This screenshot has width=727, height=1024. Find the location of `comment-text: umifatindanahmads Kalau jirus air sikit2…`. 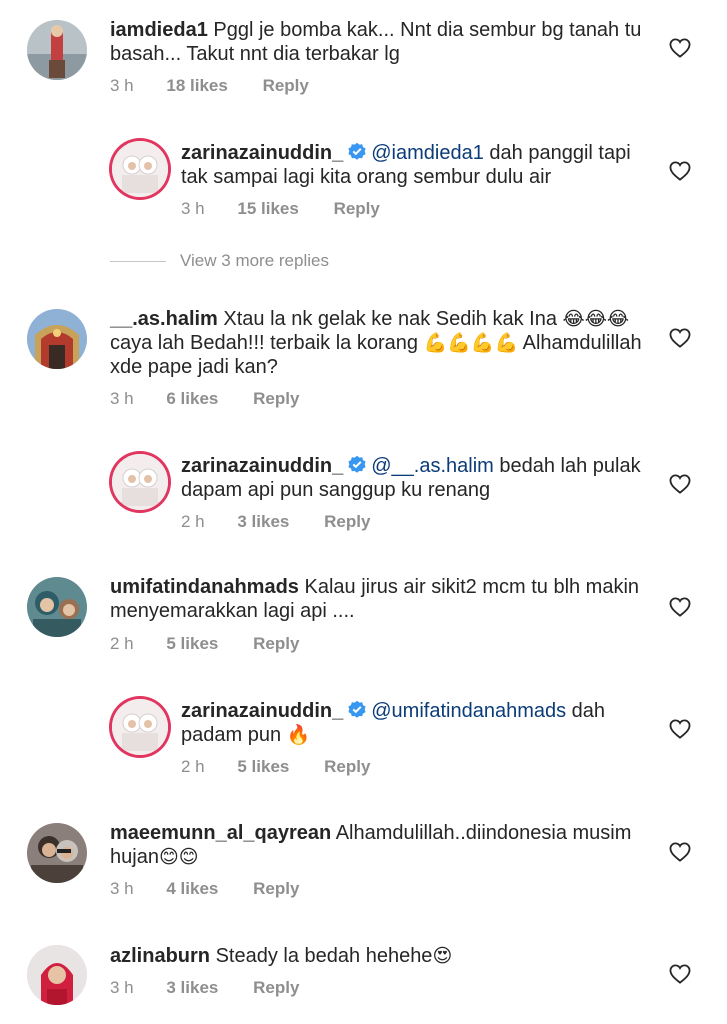

comment-text: umifatindanahmads Kalau jirus air sikit2… is located at coordinates (374, 599).